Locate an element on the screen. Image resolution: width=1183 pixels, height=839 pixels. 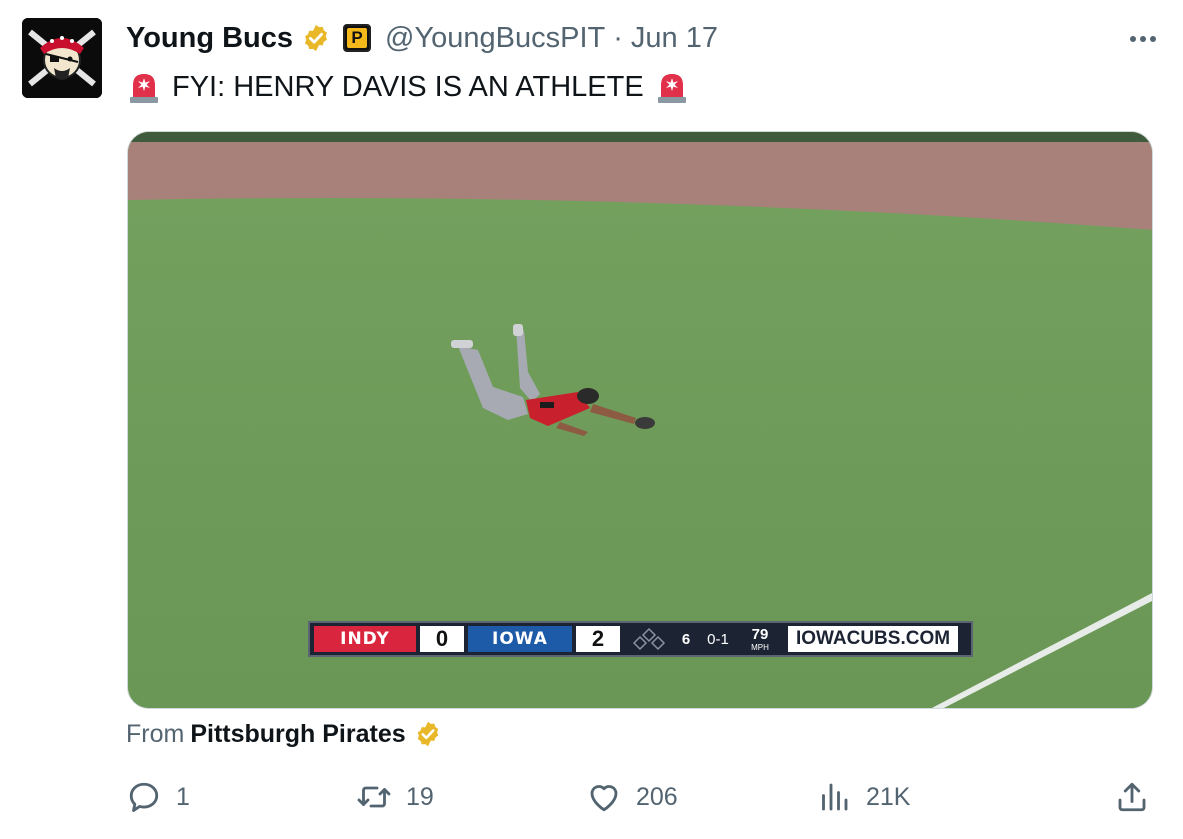
tweet-date: Jun 17 is located at coordinates (674, 38).